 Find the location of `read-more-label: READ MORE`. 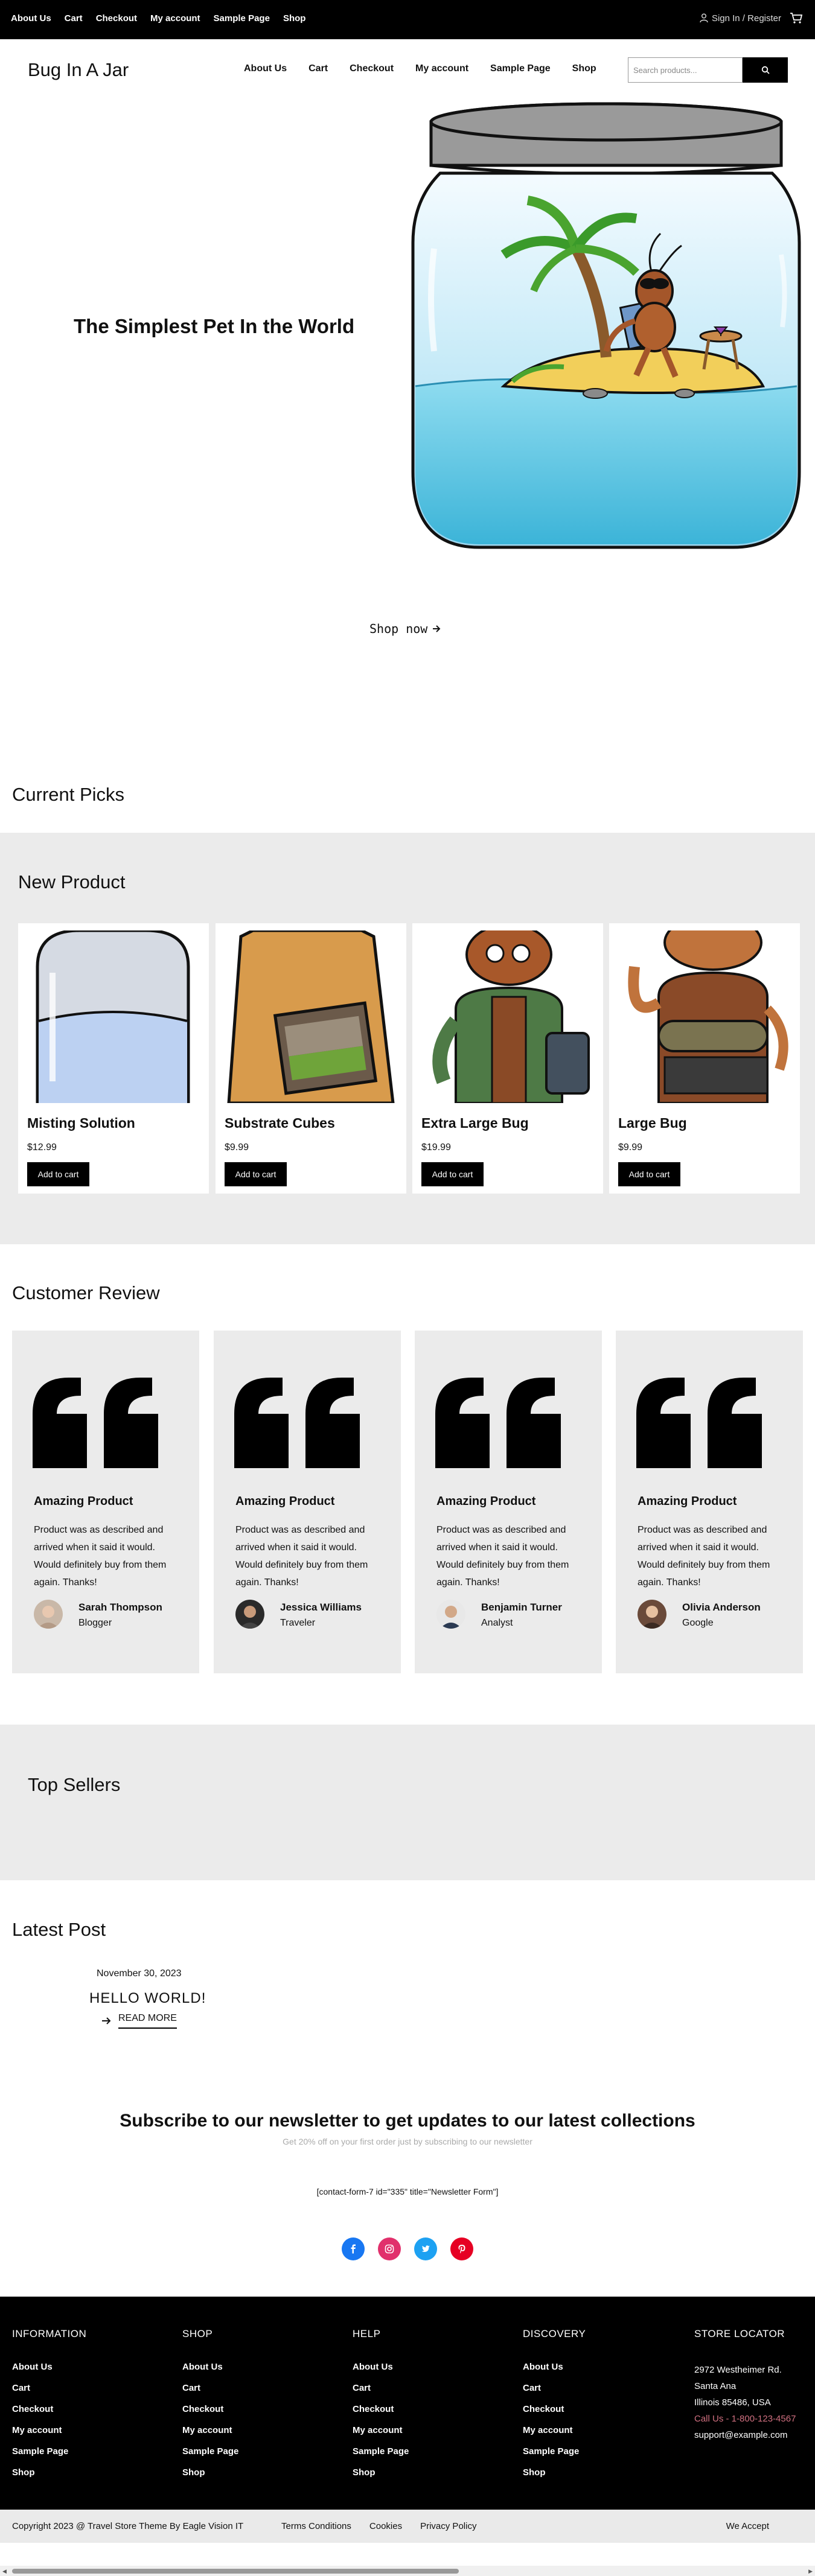

read-more-label: READ MORE is located at coordinates (148, 2021).